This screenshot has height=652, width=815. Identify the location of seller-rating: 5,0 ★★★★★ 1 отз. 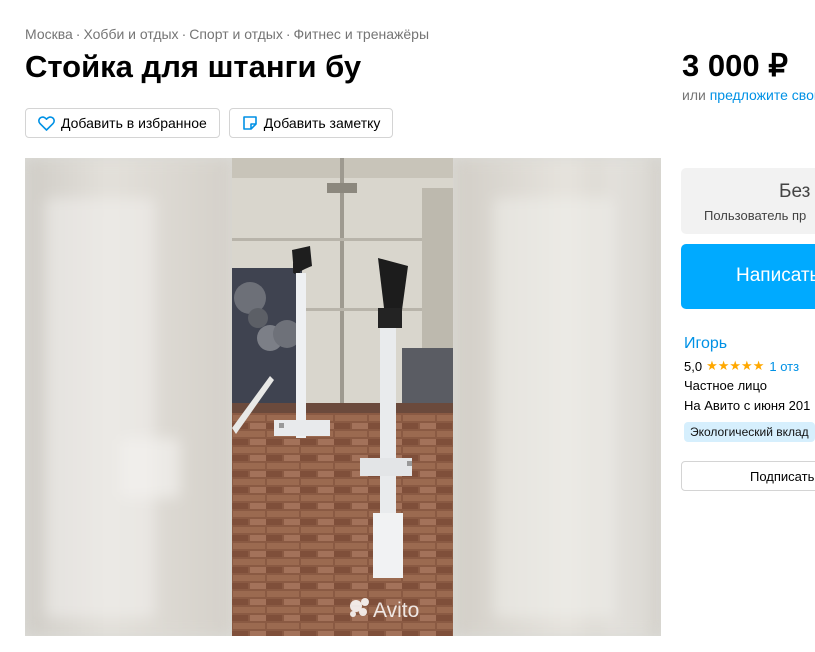
(741, 366).